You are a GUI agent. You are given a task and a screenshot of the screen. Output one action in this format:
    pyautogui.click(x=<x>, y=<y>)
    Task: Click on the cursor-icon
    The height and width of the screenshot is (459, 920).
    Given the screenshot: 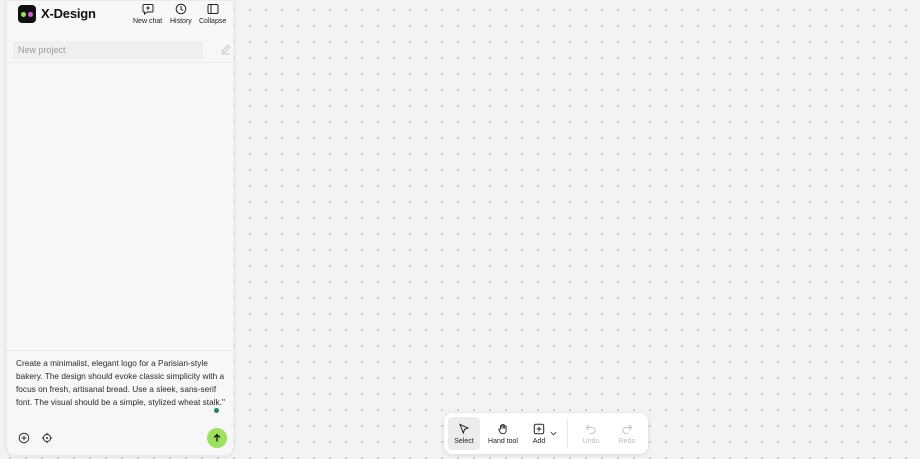 What is the action you would take?
    pyautogui.click(x=464, y=428)
    